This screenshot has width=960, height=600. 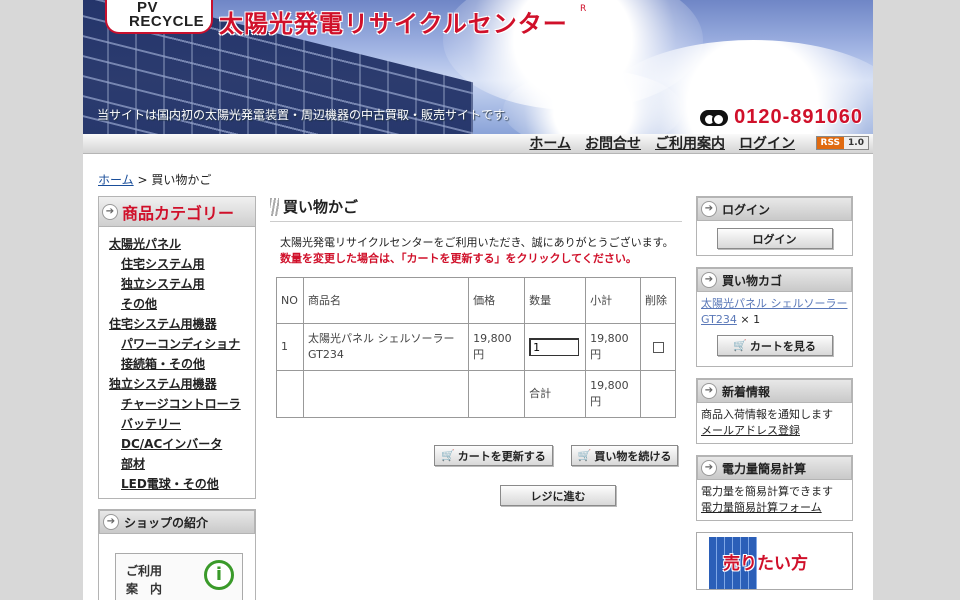 What do you see at coordinates (458, 258) in the screenshot?
I see `warning-text: 数量を変更した場合は、「カートを更新する」をクリックしてください。` at bounding box center [458, 258].